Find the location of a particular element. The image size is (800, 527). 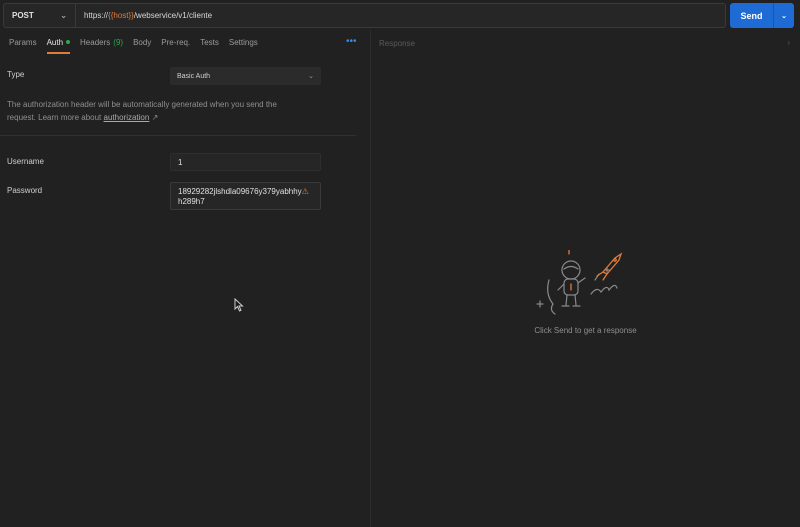

password-value-continued: h289h7 is located at coordinates (191, 201).